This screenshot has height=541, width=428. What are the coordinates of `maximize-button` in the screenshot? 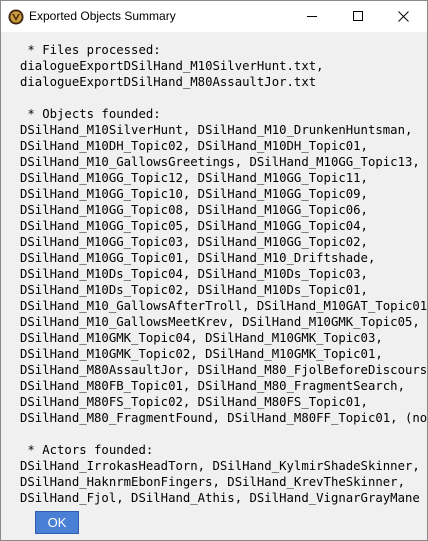 It's located at (358, 16).